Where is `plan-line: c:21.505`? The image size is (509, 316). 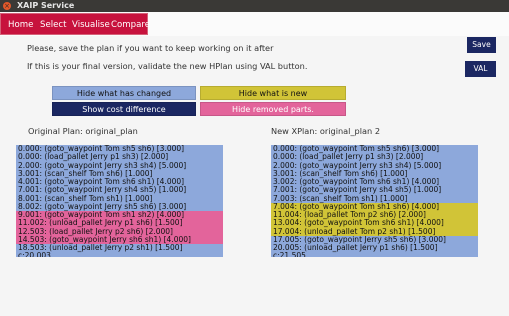
plan-line: c:21.505 is located at coordinates (374, 254).